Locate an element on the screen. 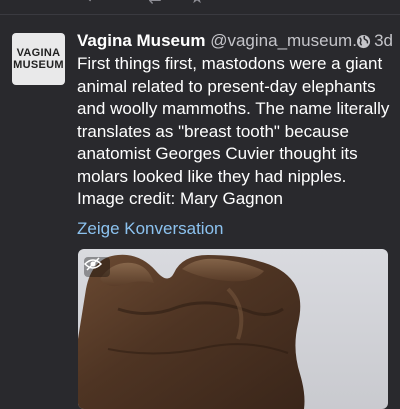 The width and height of the screenshot is (400, 409). eye-slash-icon is located at coordinates (93, 264).